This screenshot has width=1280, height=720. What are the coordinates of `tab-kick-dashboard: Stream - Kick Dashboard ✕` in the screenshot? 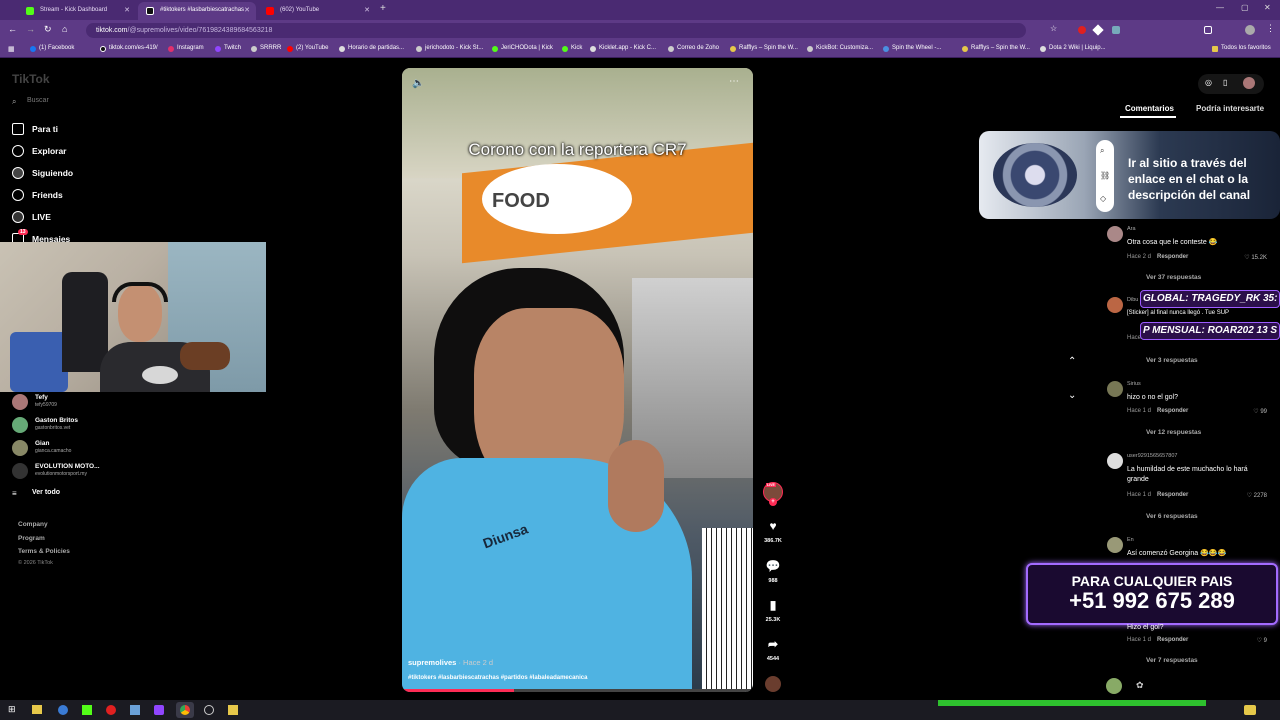 It's located at (77, 11).